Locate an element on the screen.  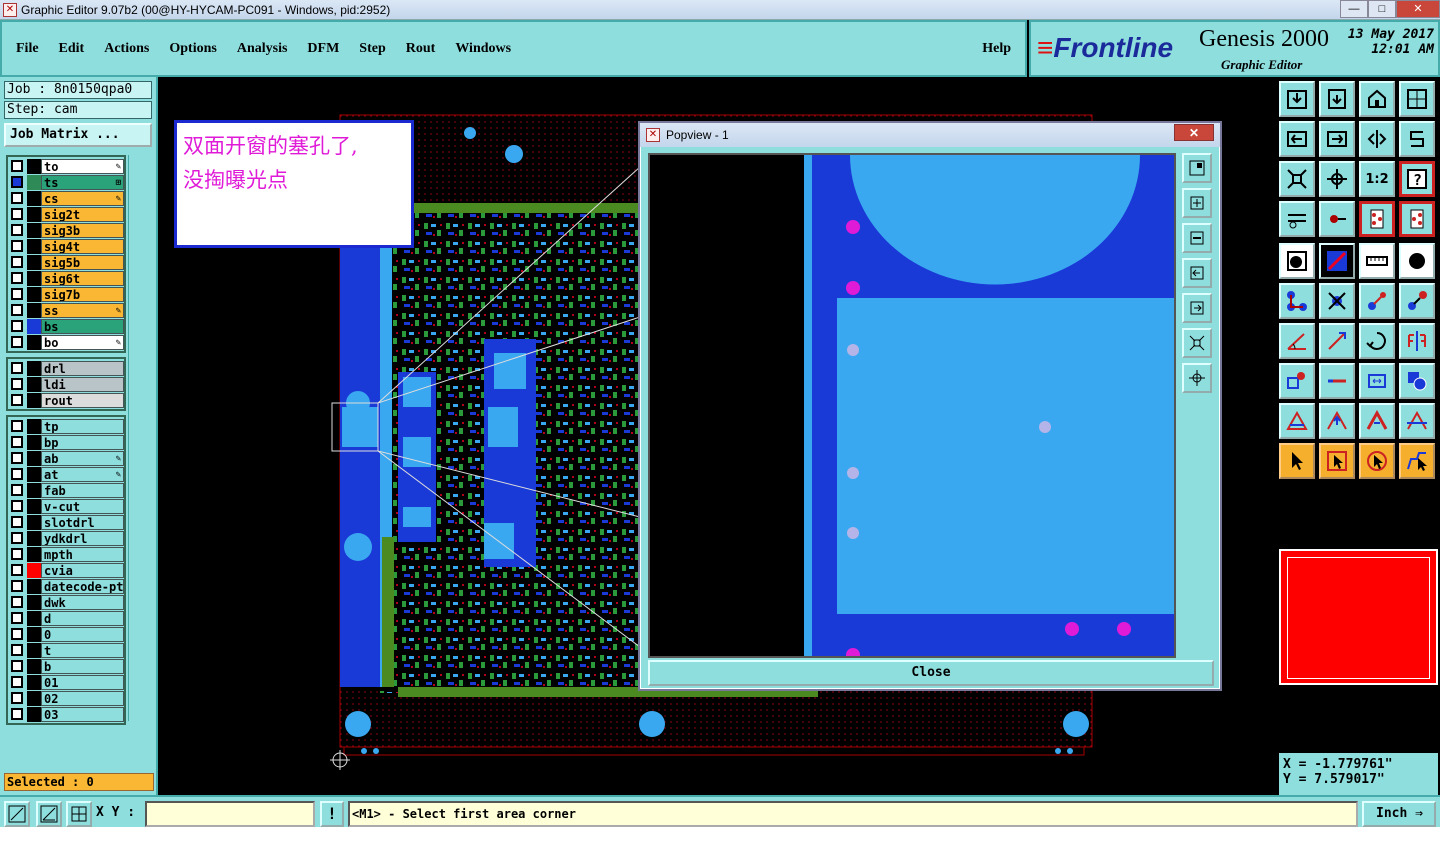
select-circle-icon is located at coordinates (1377, 461).